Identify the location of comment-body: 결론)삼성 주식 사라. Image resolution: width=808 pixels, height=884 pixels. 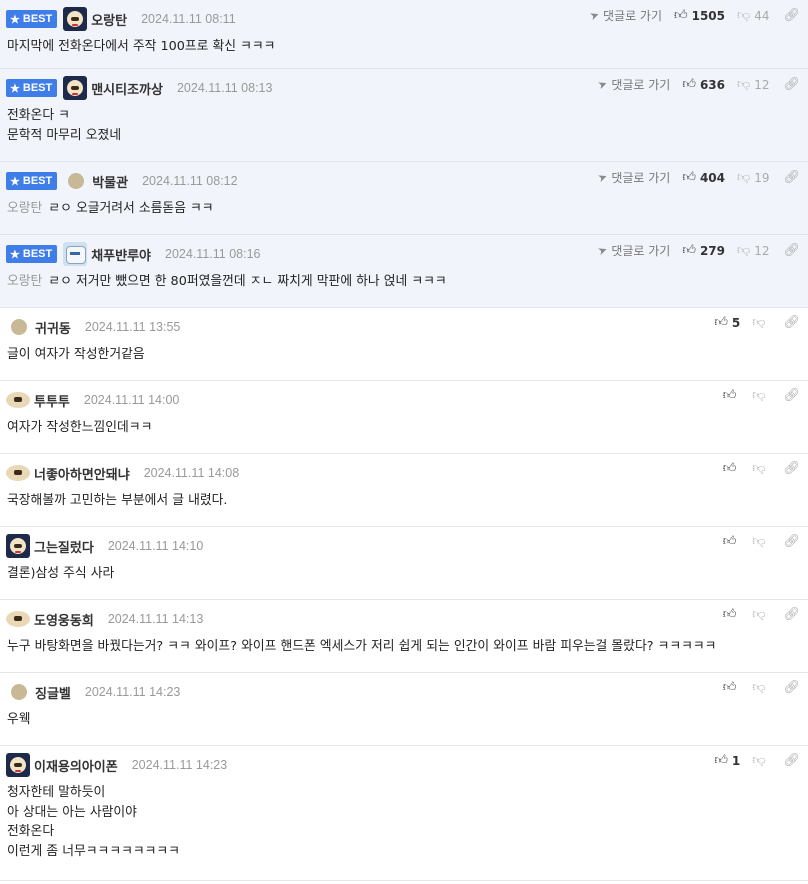
(60, 574).